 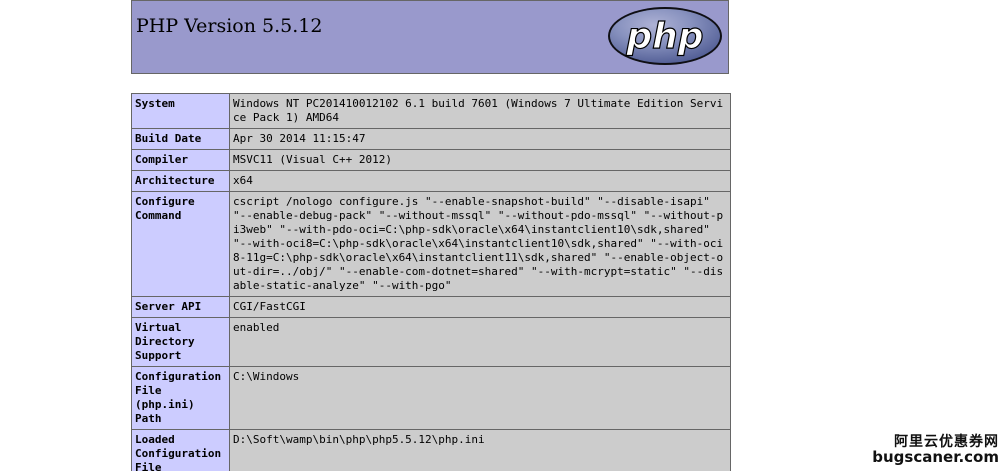 What do you see at coordinates (180, 181) in the screenshot?
I see `row-key: Architecture` at bounding box center [180, 181].